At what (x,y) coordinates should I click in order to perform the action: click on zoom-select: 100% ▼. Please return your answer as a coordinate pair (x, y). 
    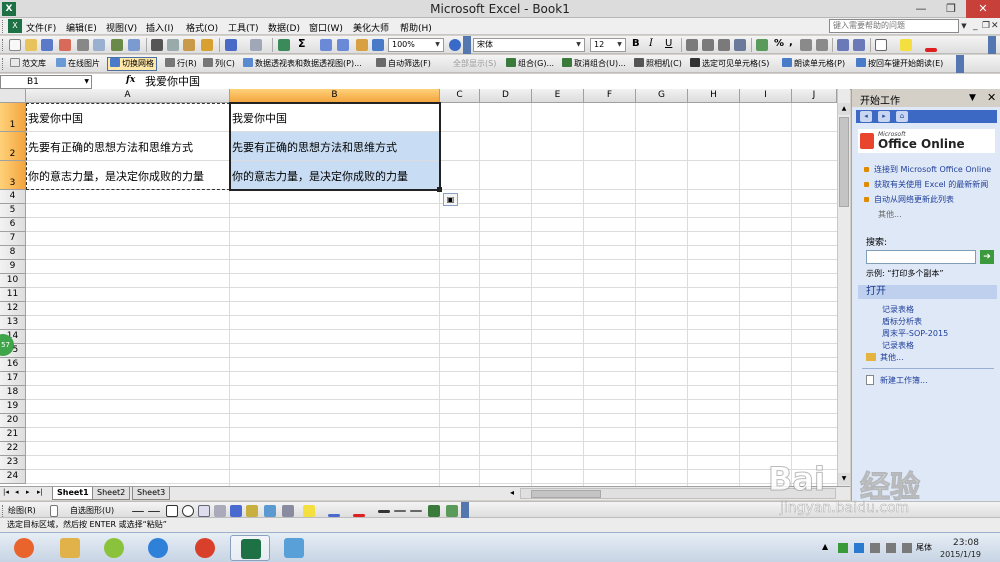
    Looking at the image, I should click on (416, 45).